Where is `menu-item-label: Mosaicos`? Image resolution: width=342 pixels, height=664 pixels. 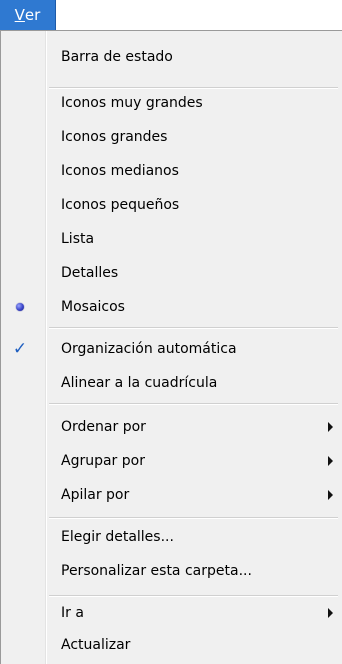
menu-item-label: Mosaicos is located at coordinates (93, 307).